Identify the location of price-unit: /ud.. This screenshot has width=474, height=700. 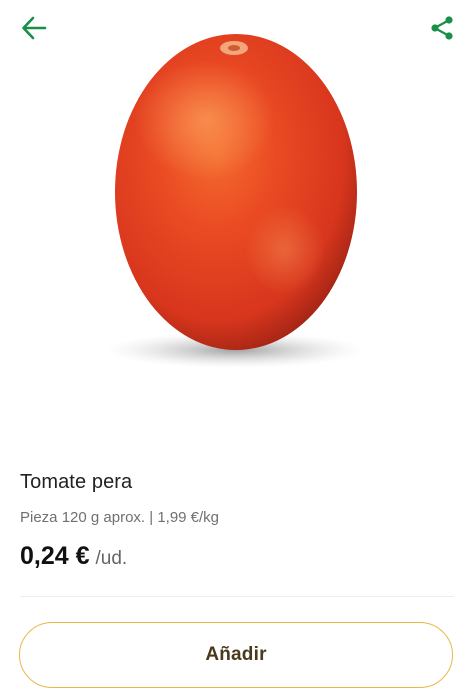
(111, 558).